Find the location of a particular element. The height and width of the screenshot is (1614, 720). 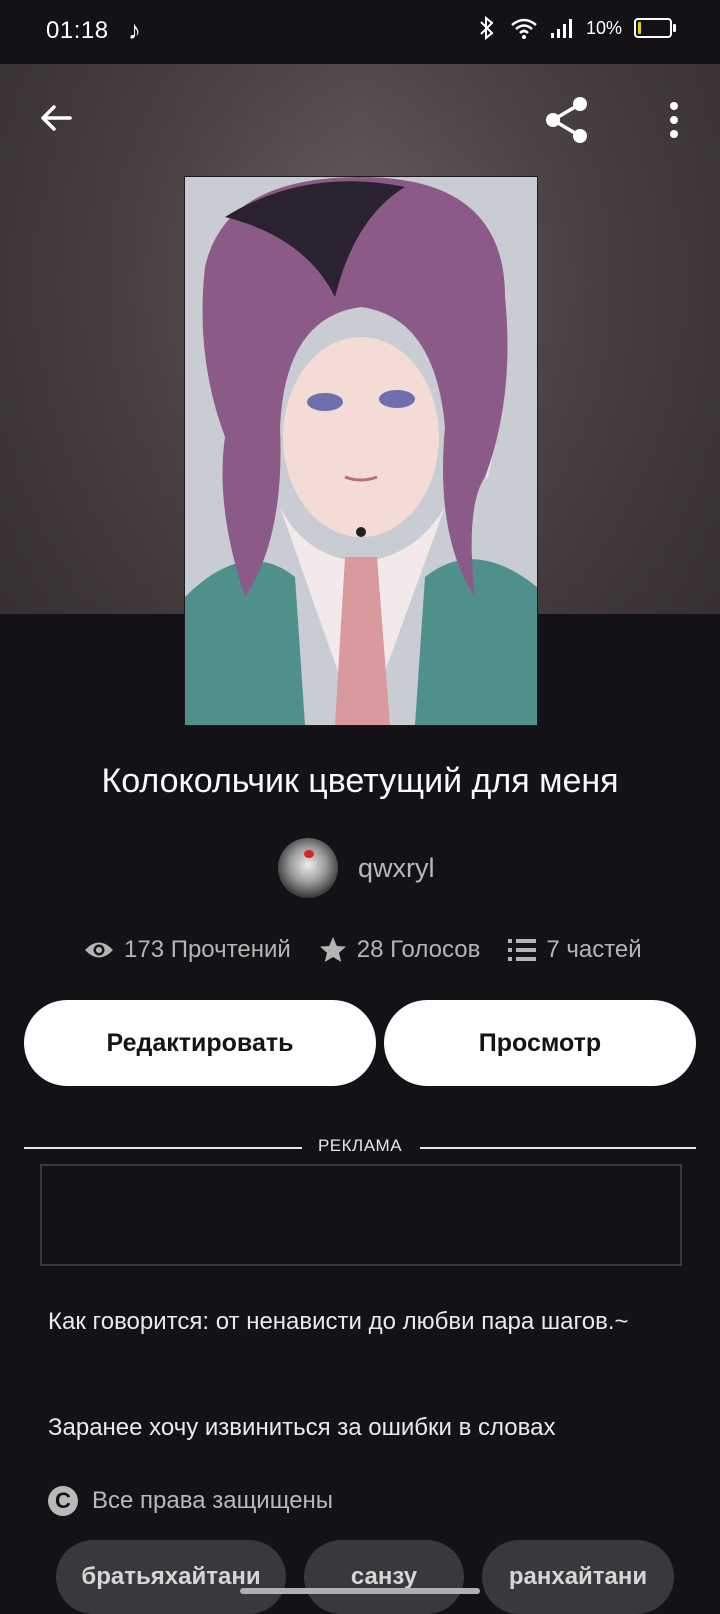

back-arrow-icon is located at coordinates (56, 118).